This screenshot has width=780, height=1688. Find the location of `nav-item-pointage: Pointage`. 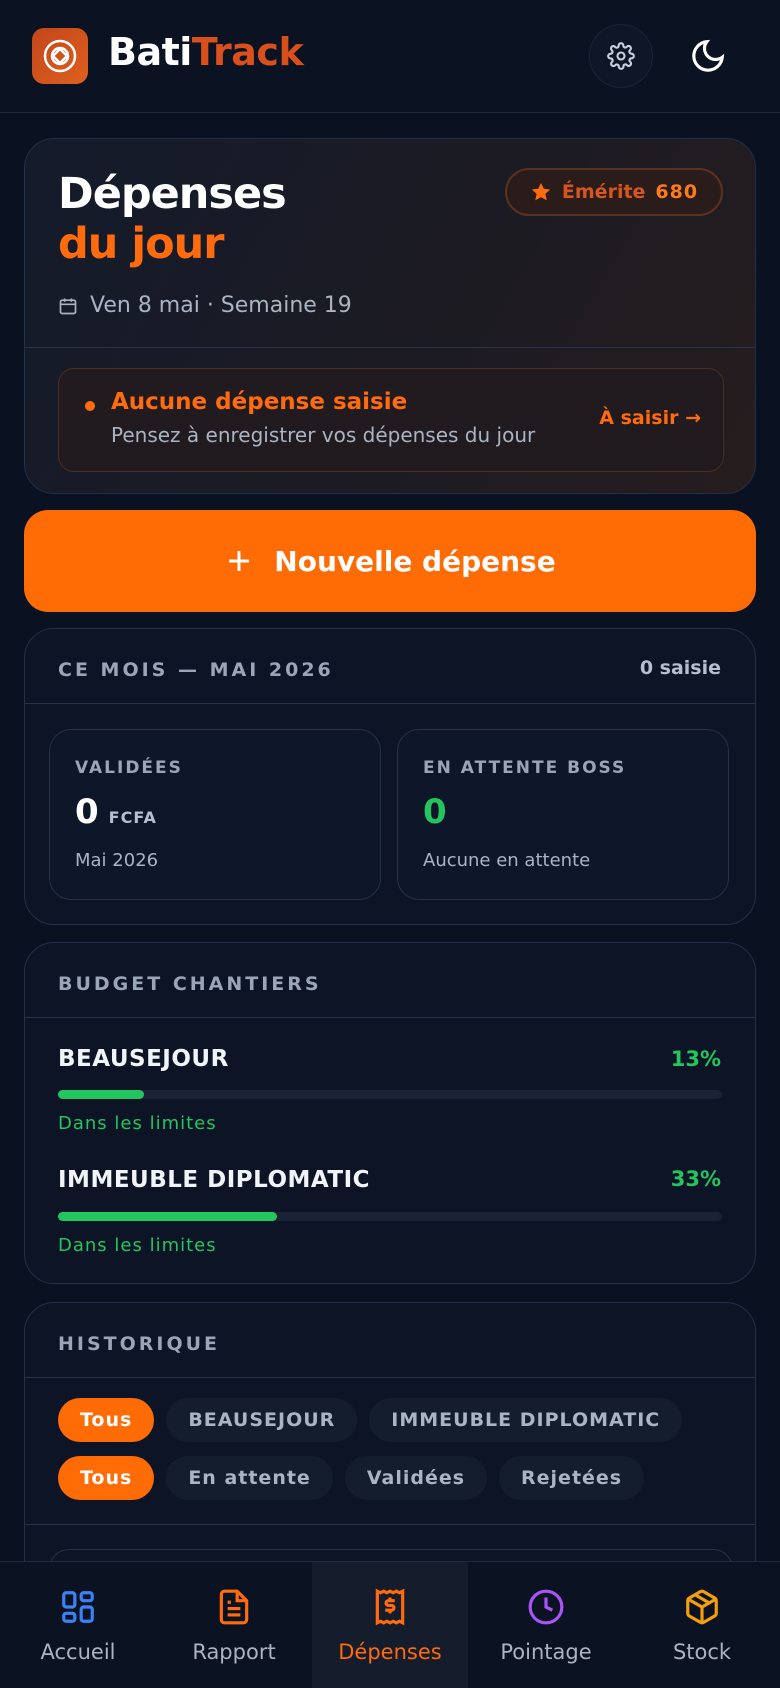

nav-item-pointage: Pointage is located at coordinates (546, 1625).